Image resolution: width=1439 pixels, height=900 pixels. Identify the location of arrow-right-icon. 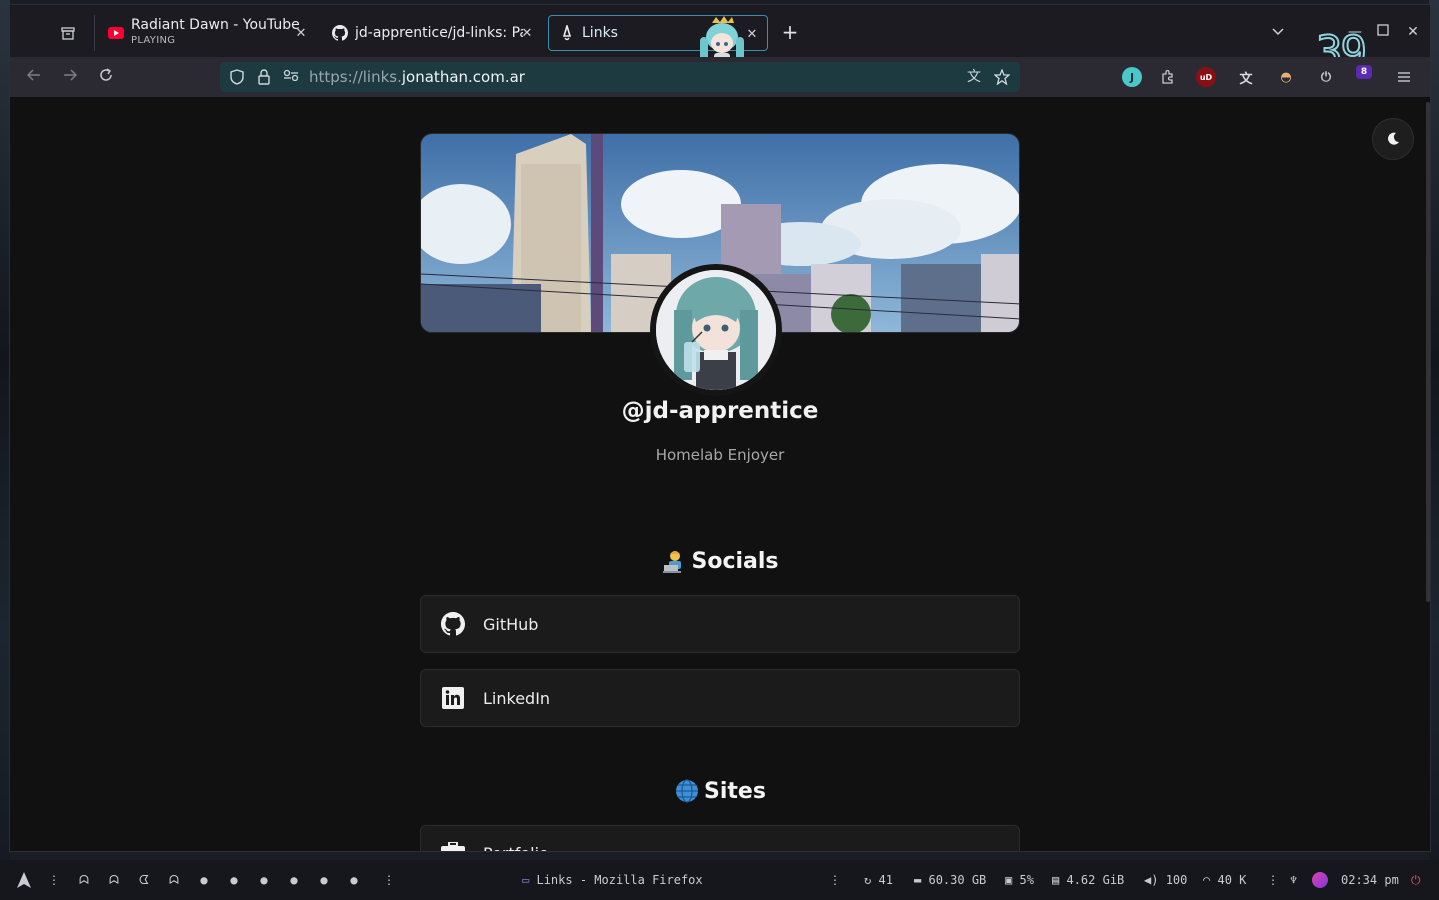
(71, 75).